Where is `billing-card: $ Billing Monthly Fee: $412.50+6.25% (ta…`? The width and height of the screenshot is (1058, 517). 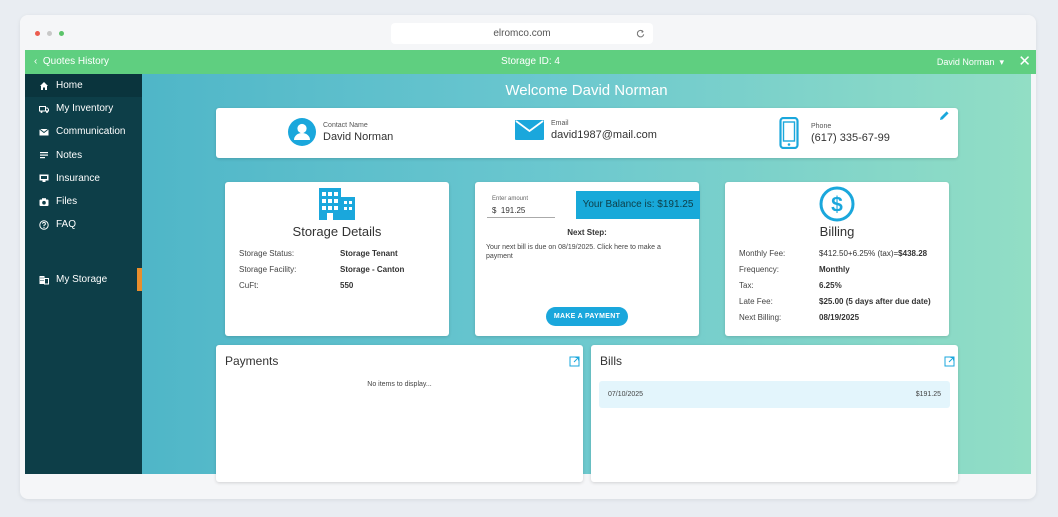
billing-card: $ Billing Monthly Fee: $412.50+6.25% (ta… is located at coordinates (837, 259).